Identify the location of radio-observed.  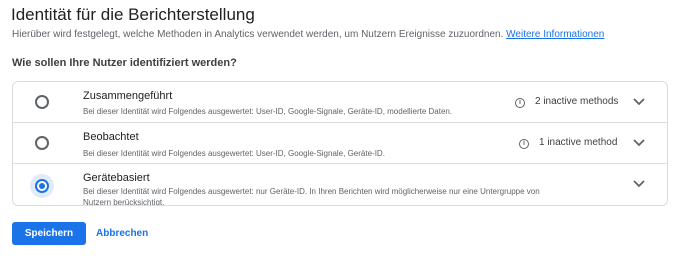
(42, 143).